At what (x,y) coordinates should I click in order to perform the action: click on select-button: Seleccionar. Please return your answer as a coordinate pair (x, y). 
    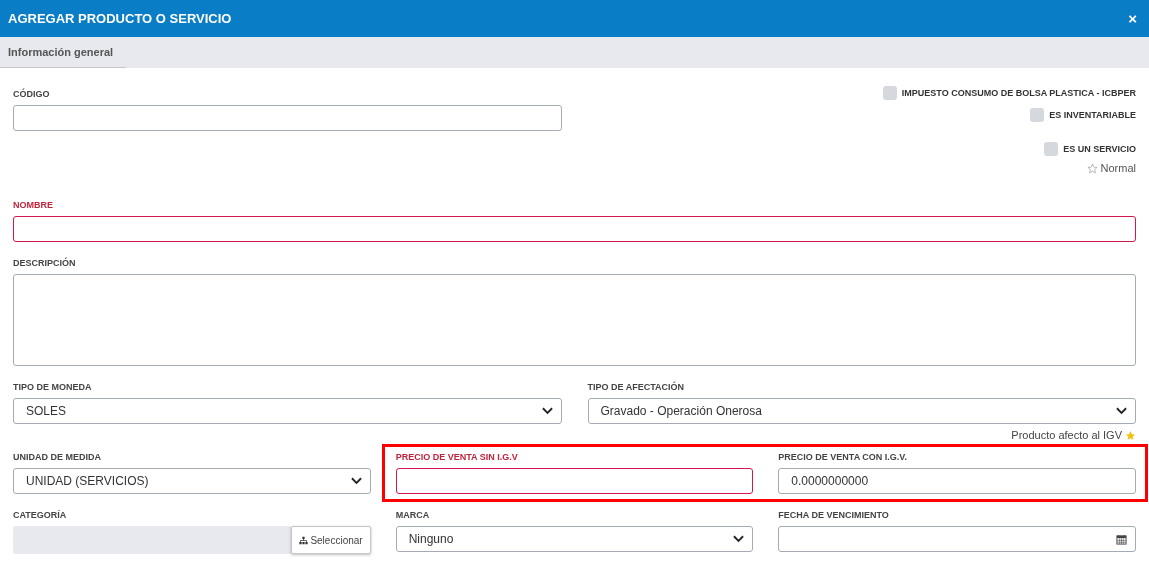
    Looking at the image, I should click on (331, 540).